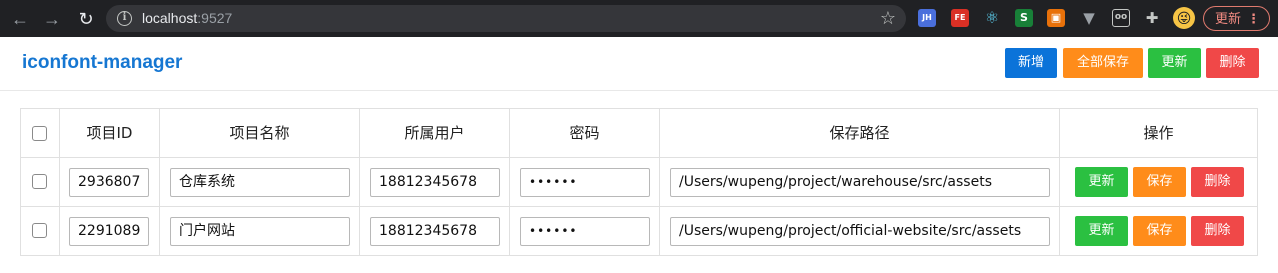  Describe the element at coordinates (1228, 18) in the screenshot. I see `browser-update-label: 更新` at that location.